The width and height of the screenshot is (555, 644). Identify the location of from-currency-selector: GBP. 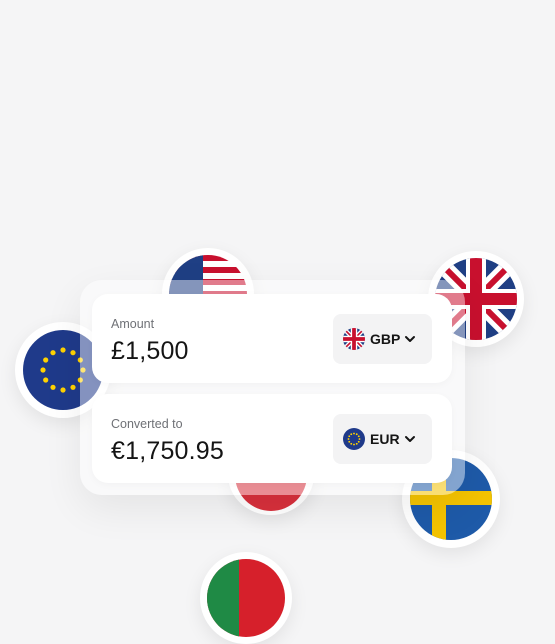
(382, 339).